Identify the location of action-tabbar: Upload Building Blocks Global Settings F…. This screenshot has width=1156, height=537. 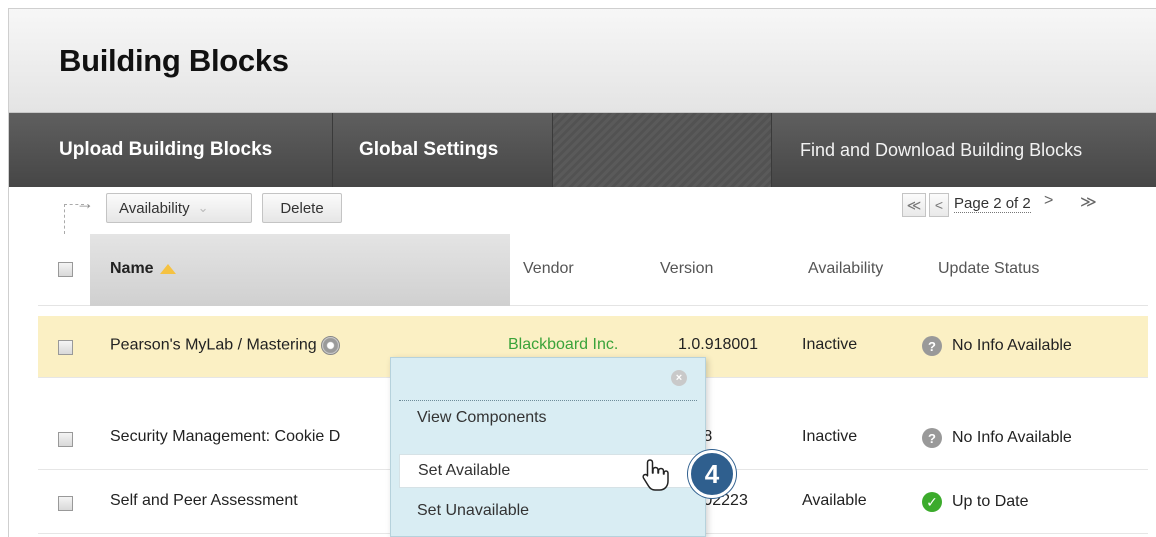
(582, 150).